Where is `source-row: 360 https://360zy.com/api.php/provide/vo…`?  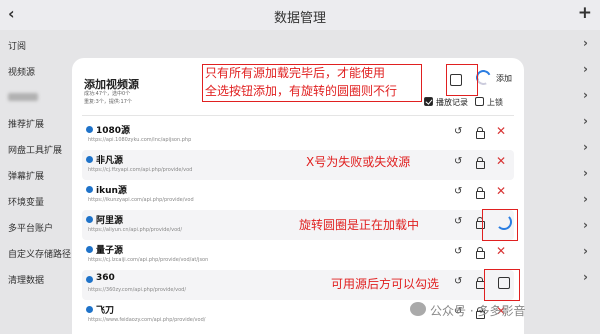
source-row: 360 https://360zy.com/api.php/provide/vo… is located at coordinates (298, 285).